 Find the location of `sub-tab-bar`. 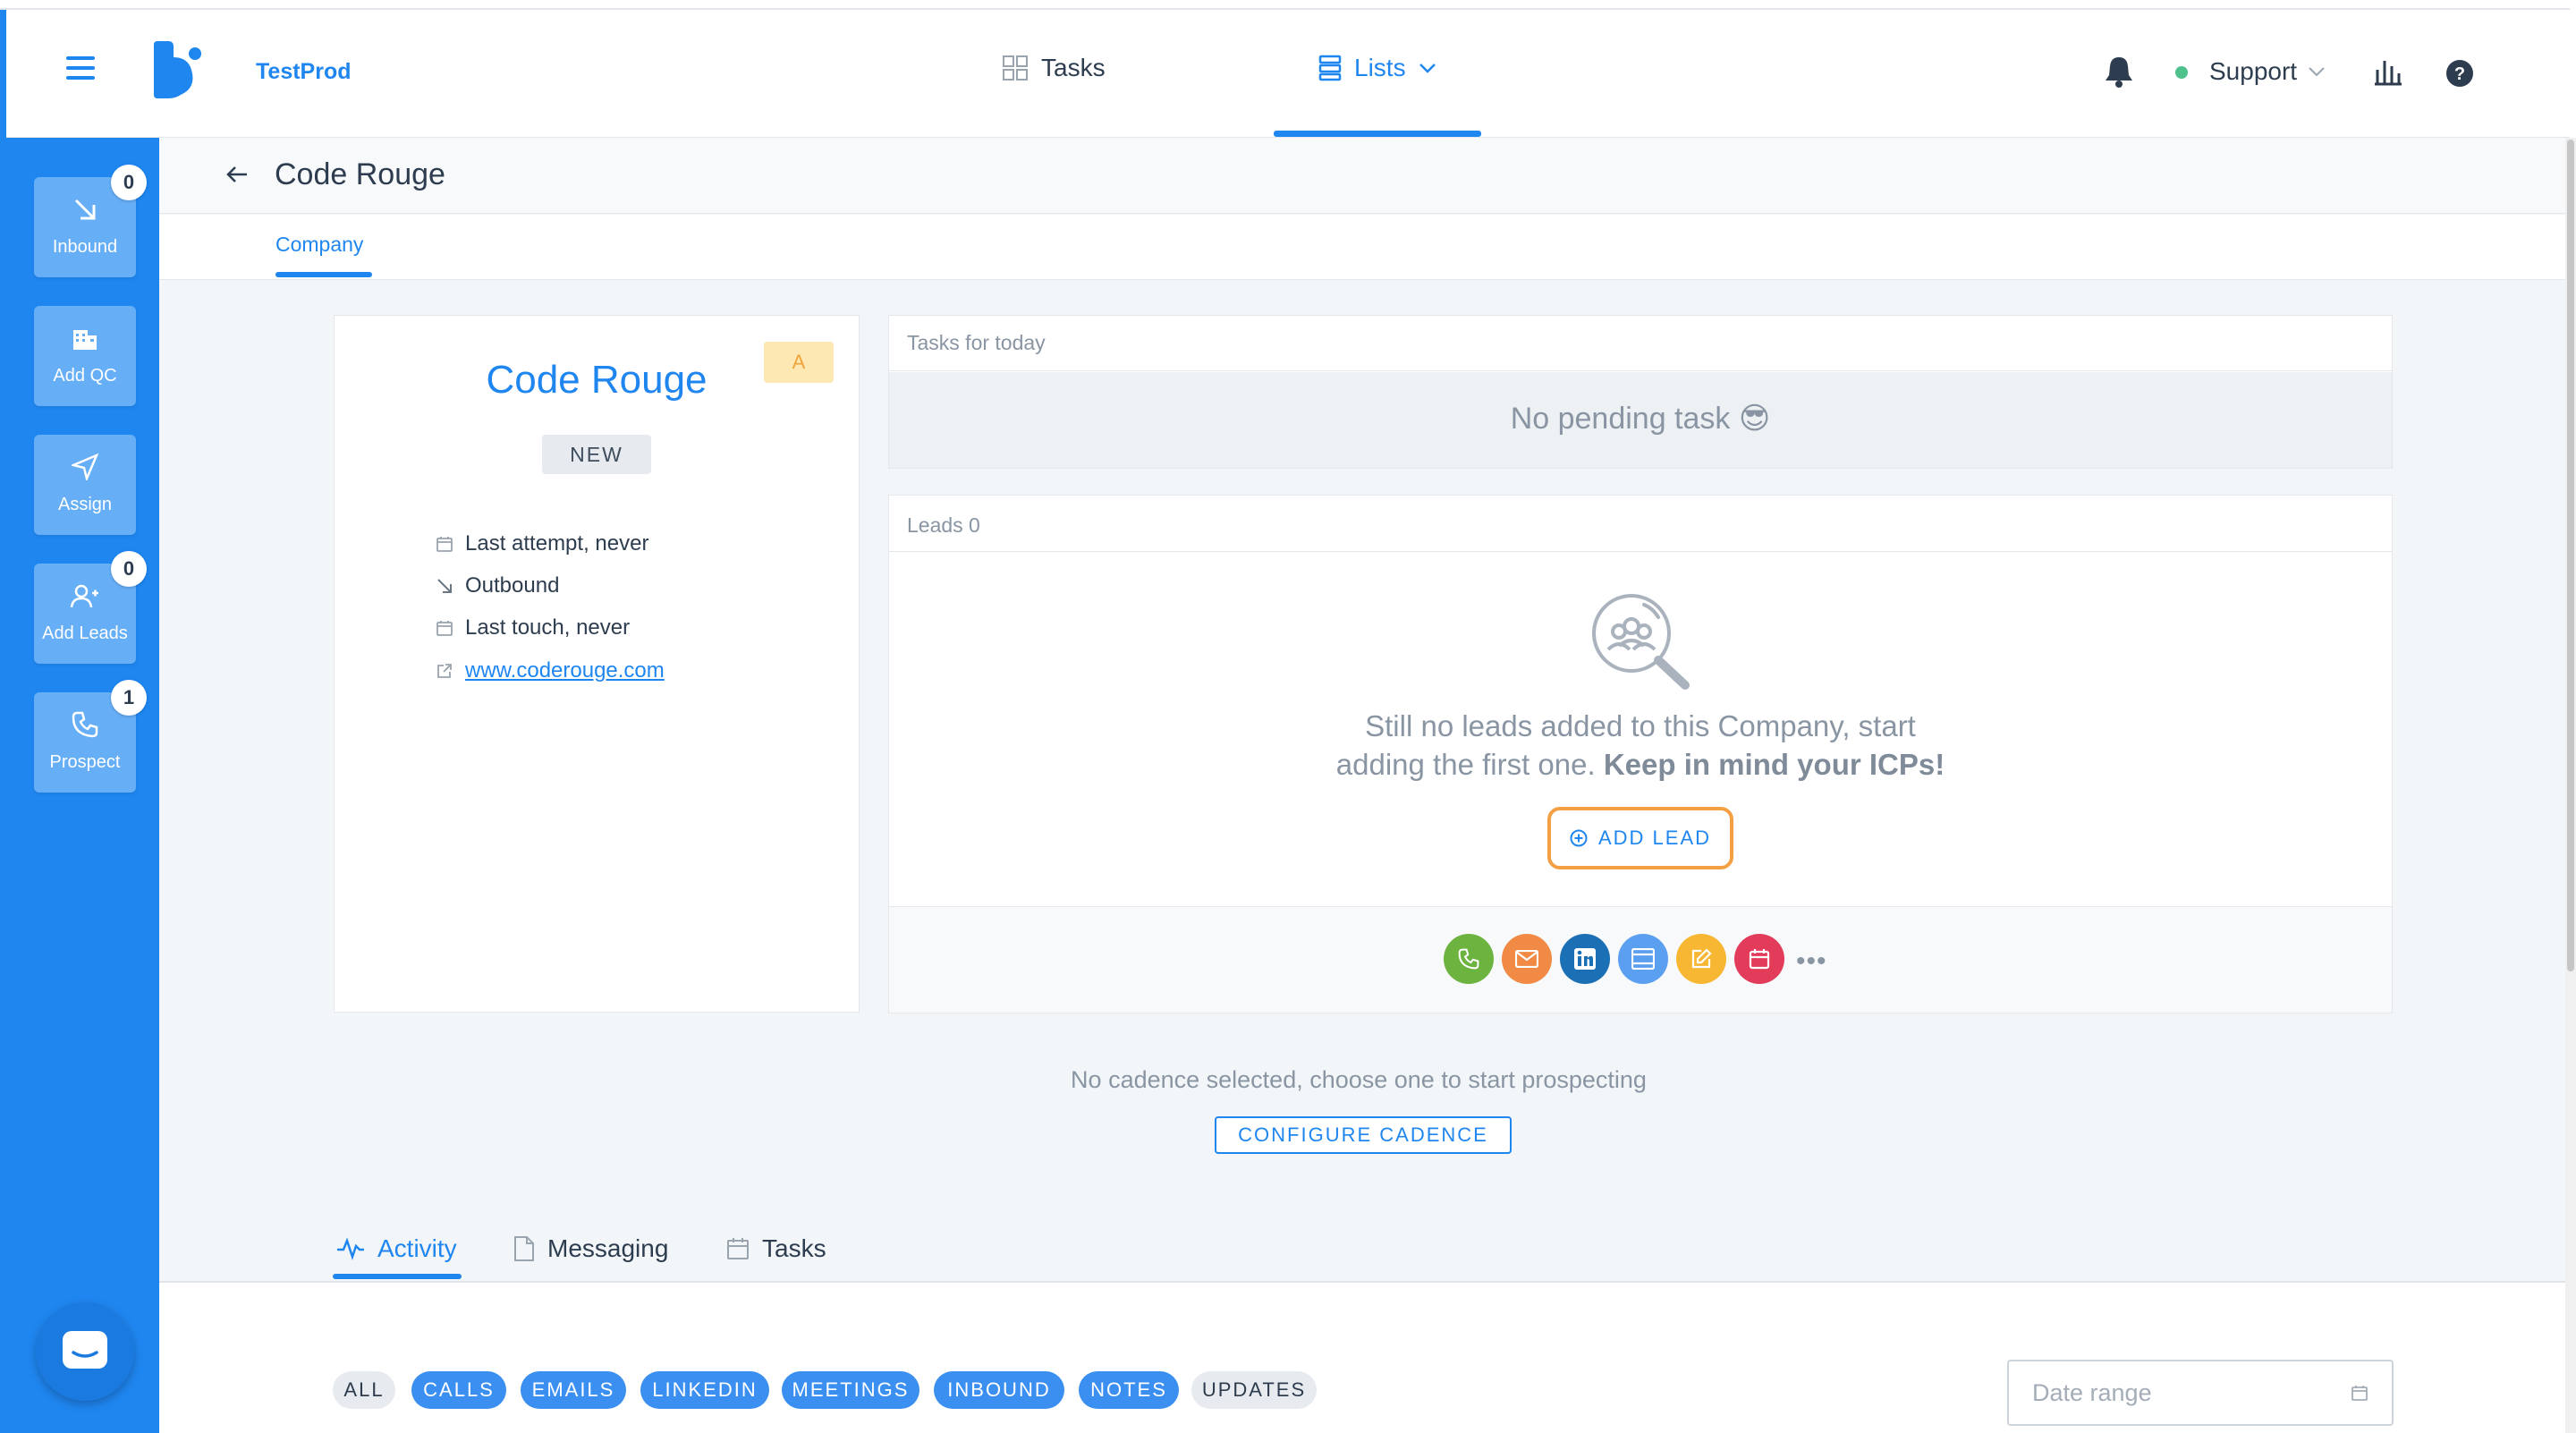

sub-tab-bar is located at coordinates (1362, 247).